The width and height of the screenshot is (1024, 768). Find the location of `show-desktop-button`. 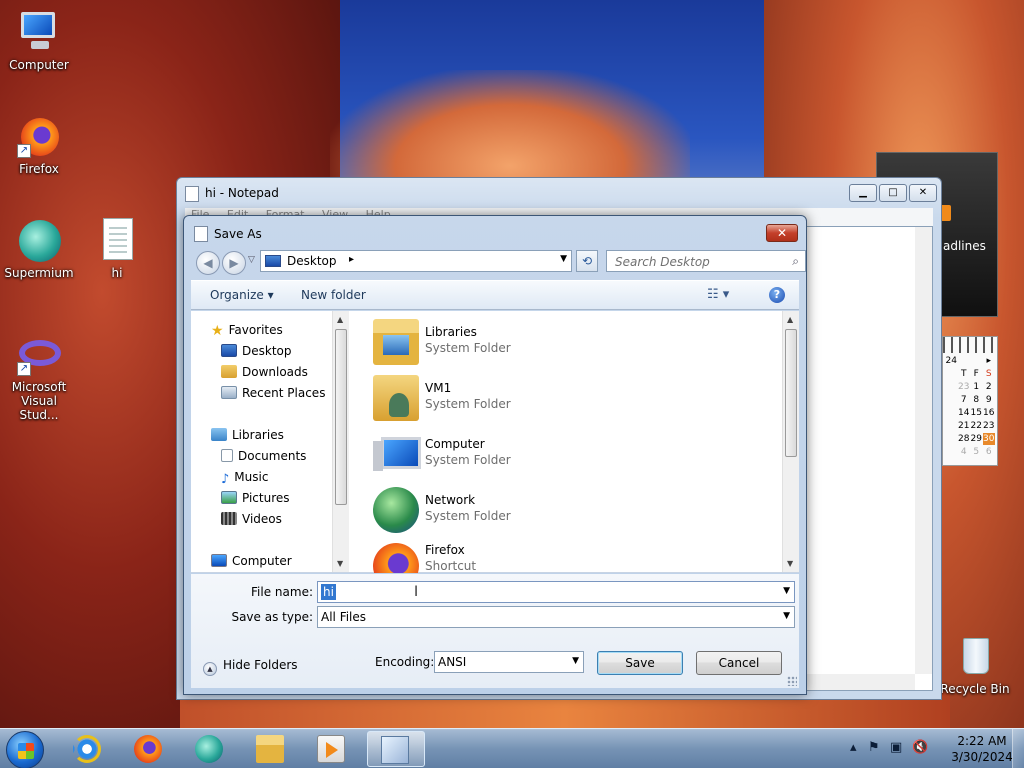

show-desktop-button is located at coordinates (1018, 748).